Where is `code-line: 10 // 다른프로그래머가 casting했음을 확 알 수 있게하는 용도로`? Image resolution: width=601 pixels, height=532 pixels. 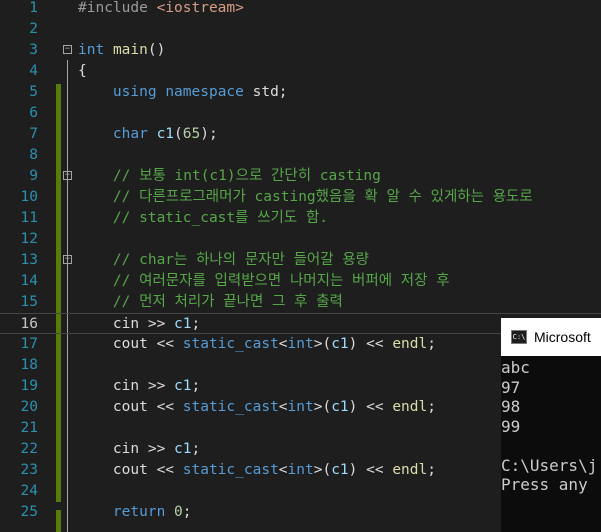
code-line: 10 // 다른프로그래머가 casting했음을 확 알 수 있게하는 용도로 is located at coordinates (300, 197).